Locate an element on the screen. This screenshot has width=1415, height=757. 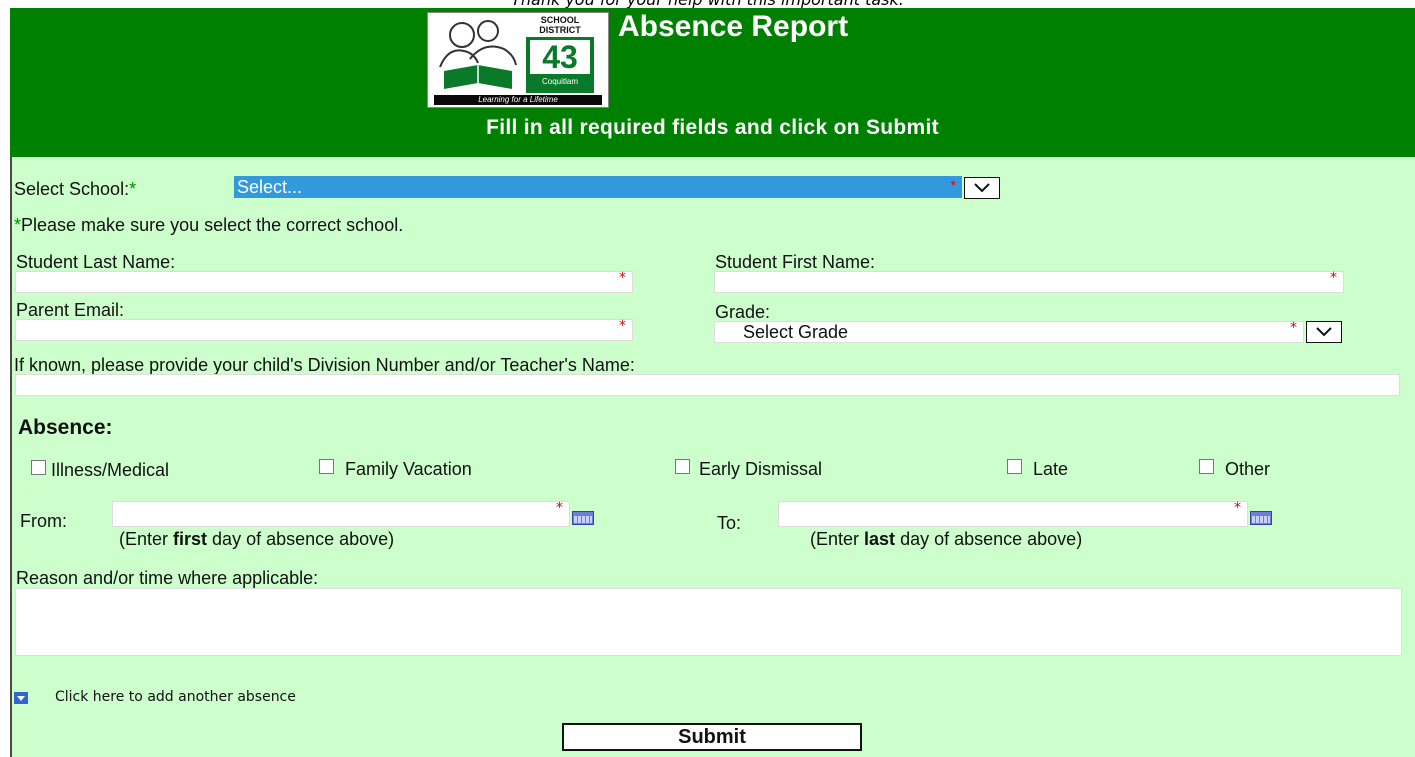
to-hint-bold: last is located at coordinates (880, 539).